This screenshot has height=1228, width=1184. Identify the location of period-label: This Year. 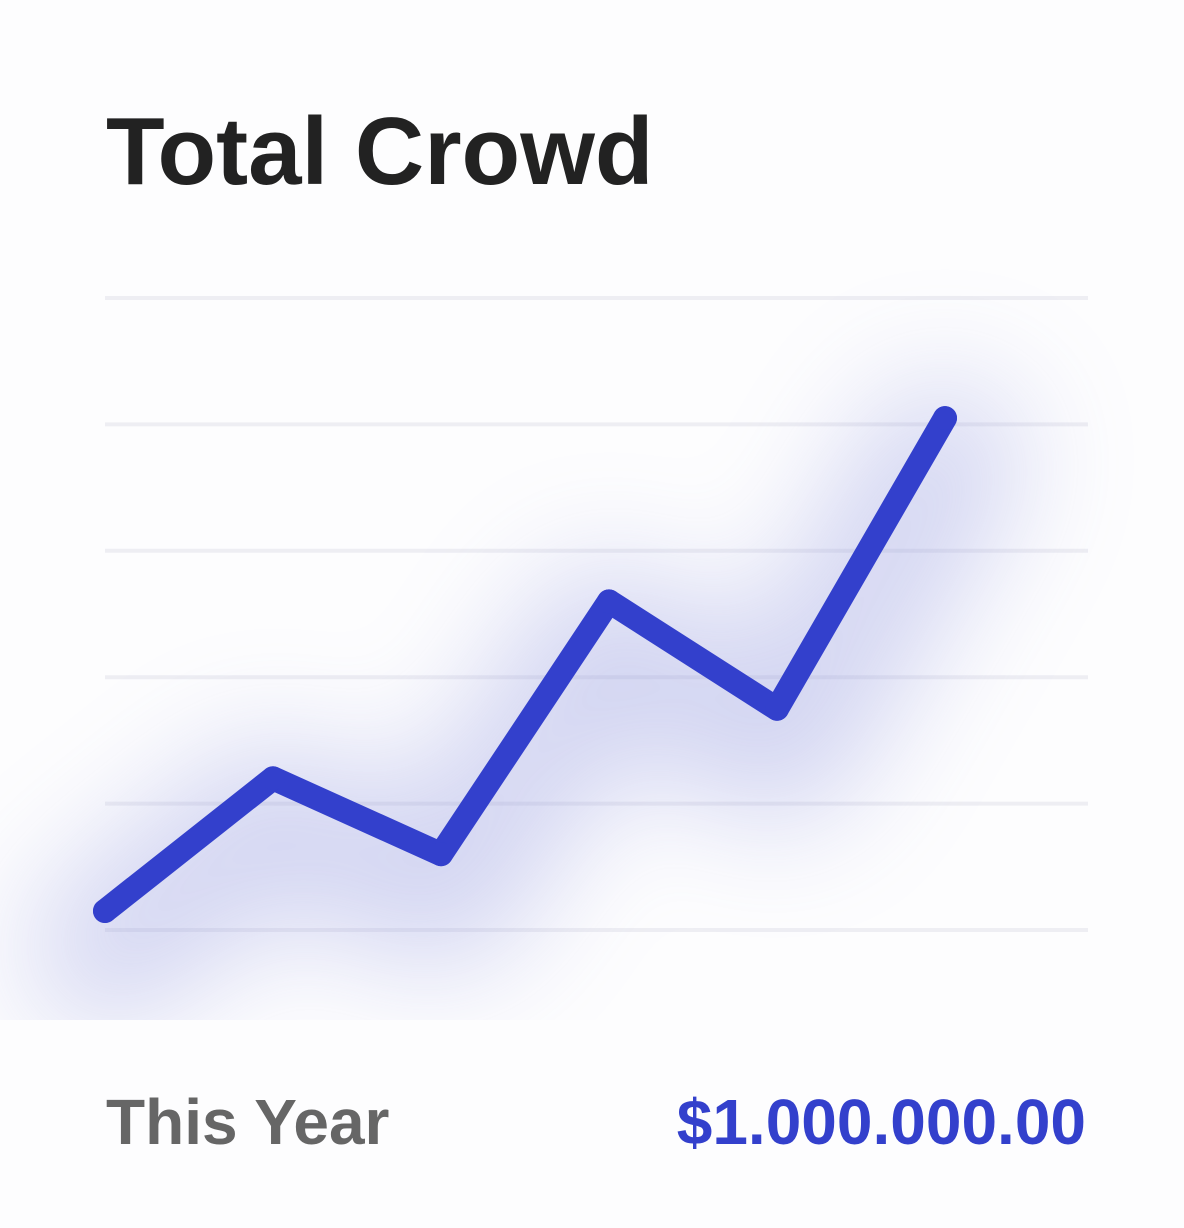
(248, 1122).